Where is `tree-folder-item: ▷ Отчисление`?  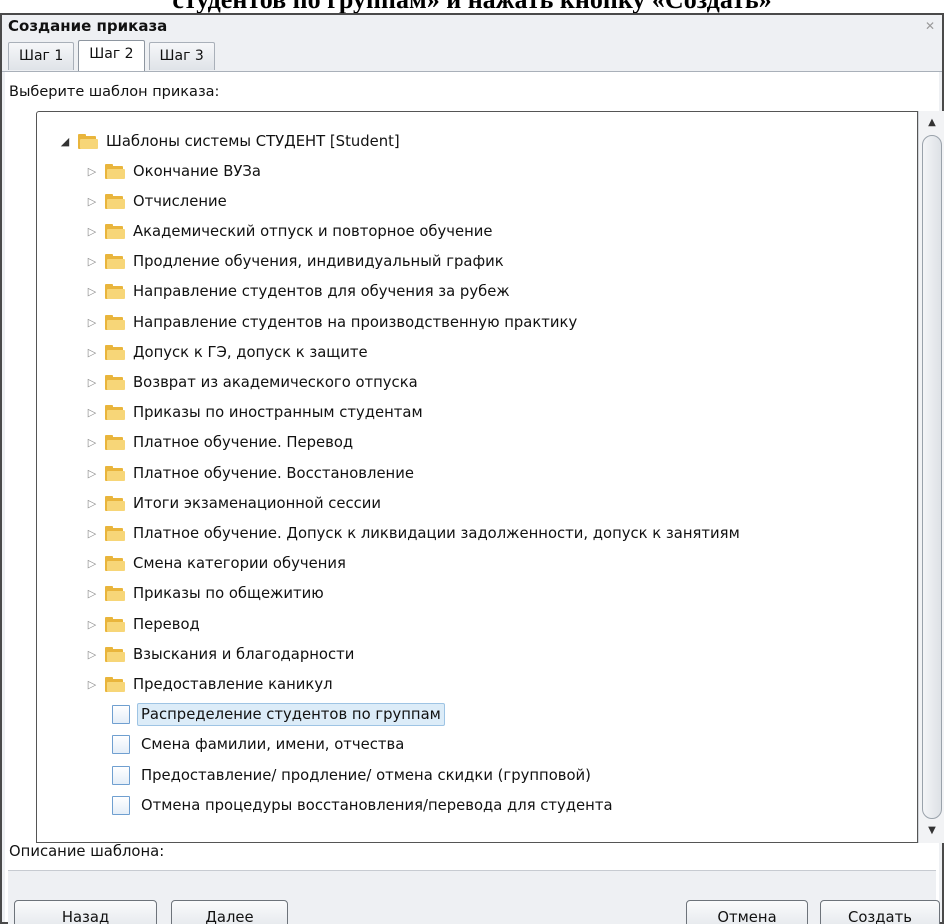 tree-folder-item: ▷ Отчисление is located at coordinates (156, 201).